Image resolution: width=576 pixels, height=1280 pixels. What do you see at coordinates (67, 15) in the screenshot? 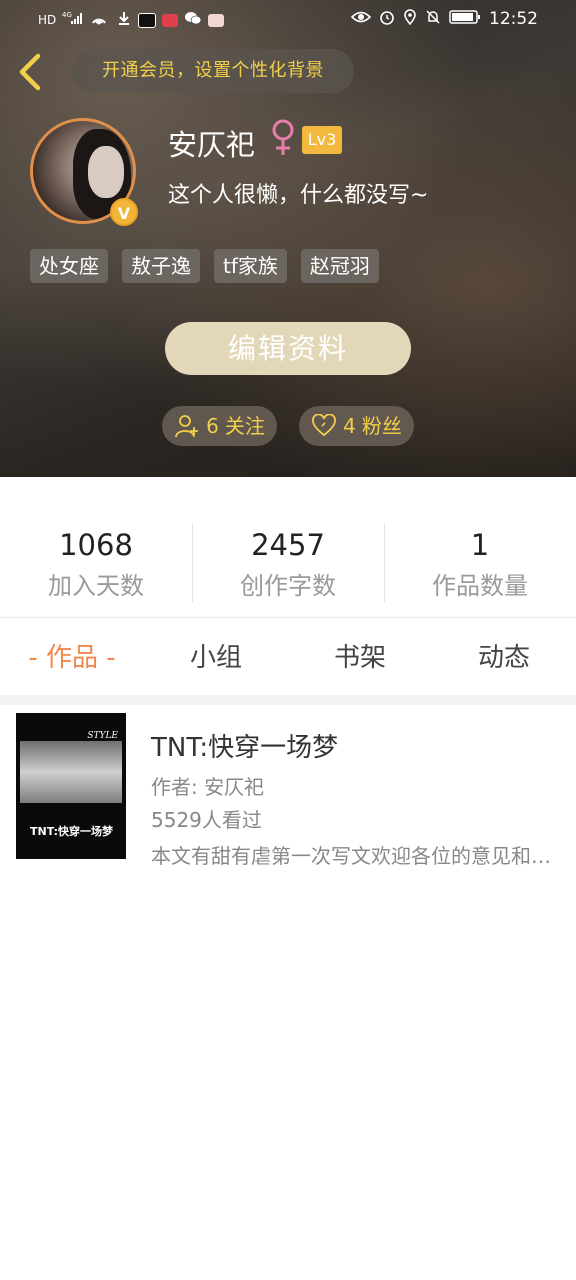
I see `svg-text: 4G` at bounding box center [67, 15].